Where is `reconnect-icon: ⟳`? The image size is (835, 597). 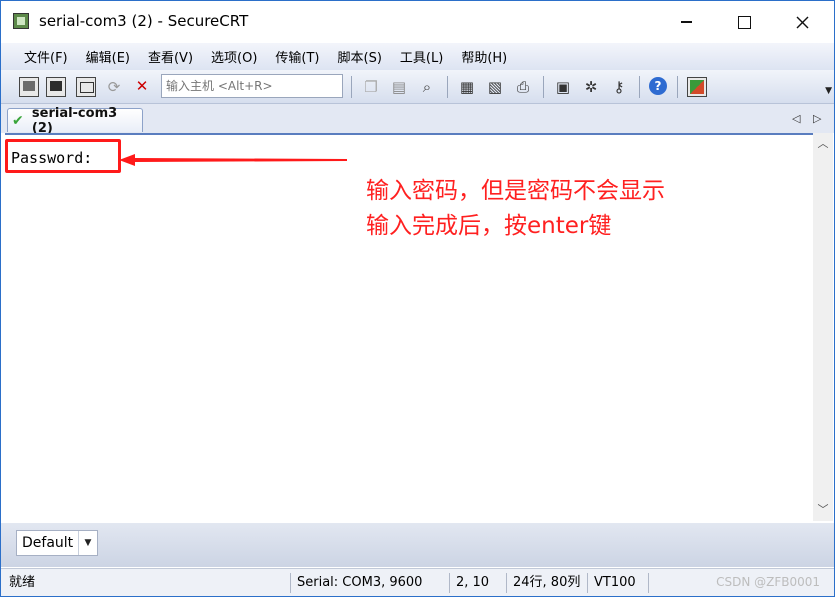 reconnect-icon: ⟳ is located at coordinates (114, 87).